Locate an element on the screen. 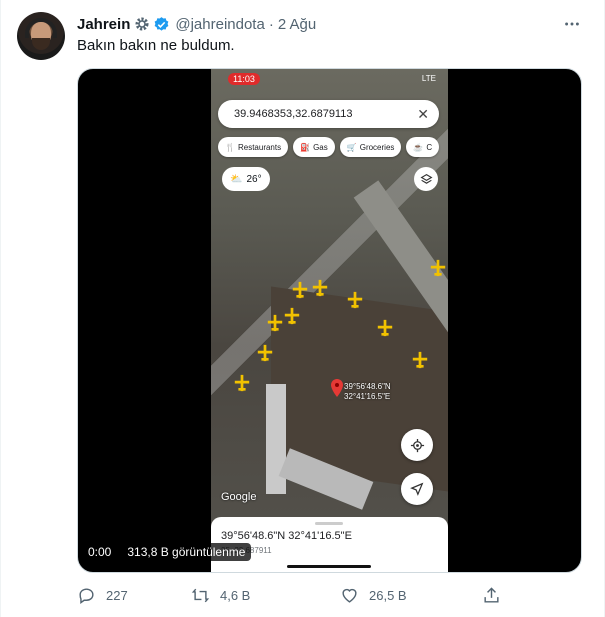  video-timestamp: 0:00 is located at coordinates (100, 552).